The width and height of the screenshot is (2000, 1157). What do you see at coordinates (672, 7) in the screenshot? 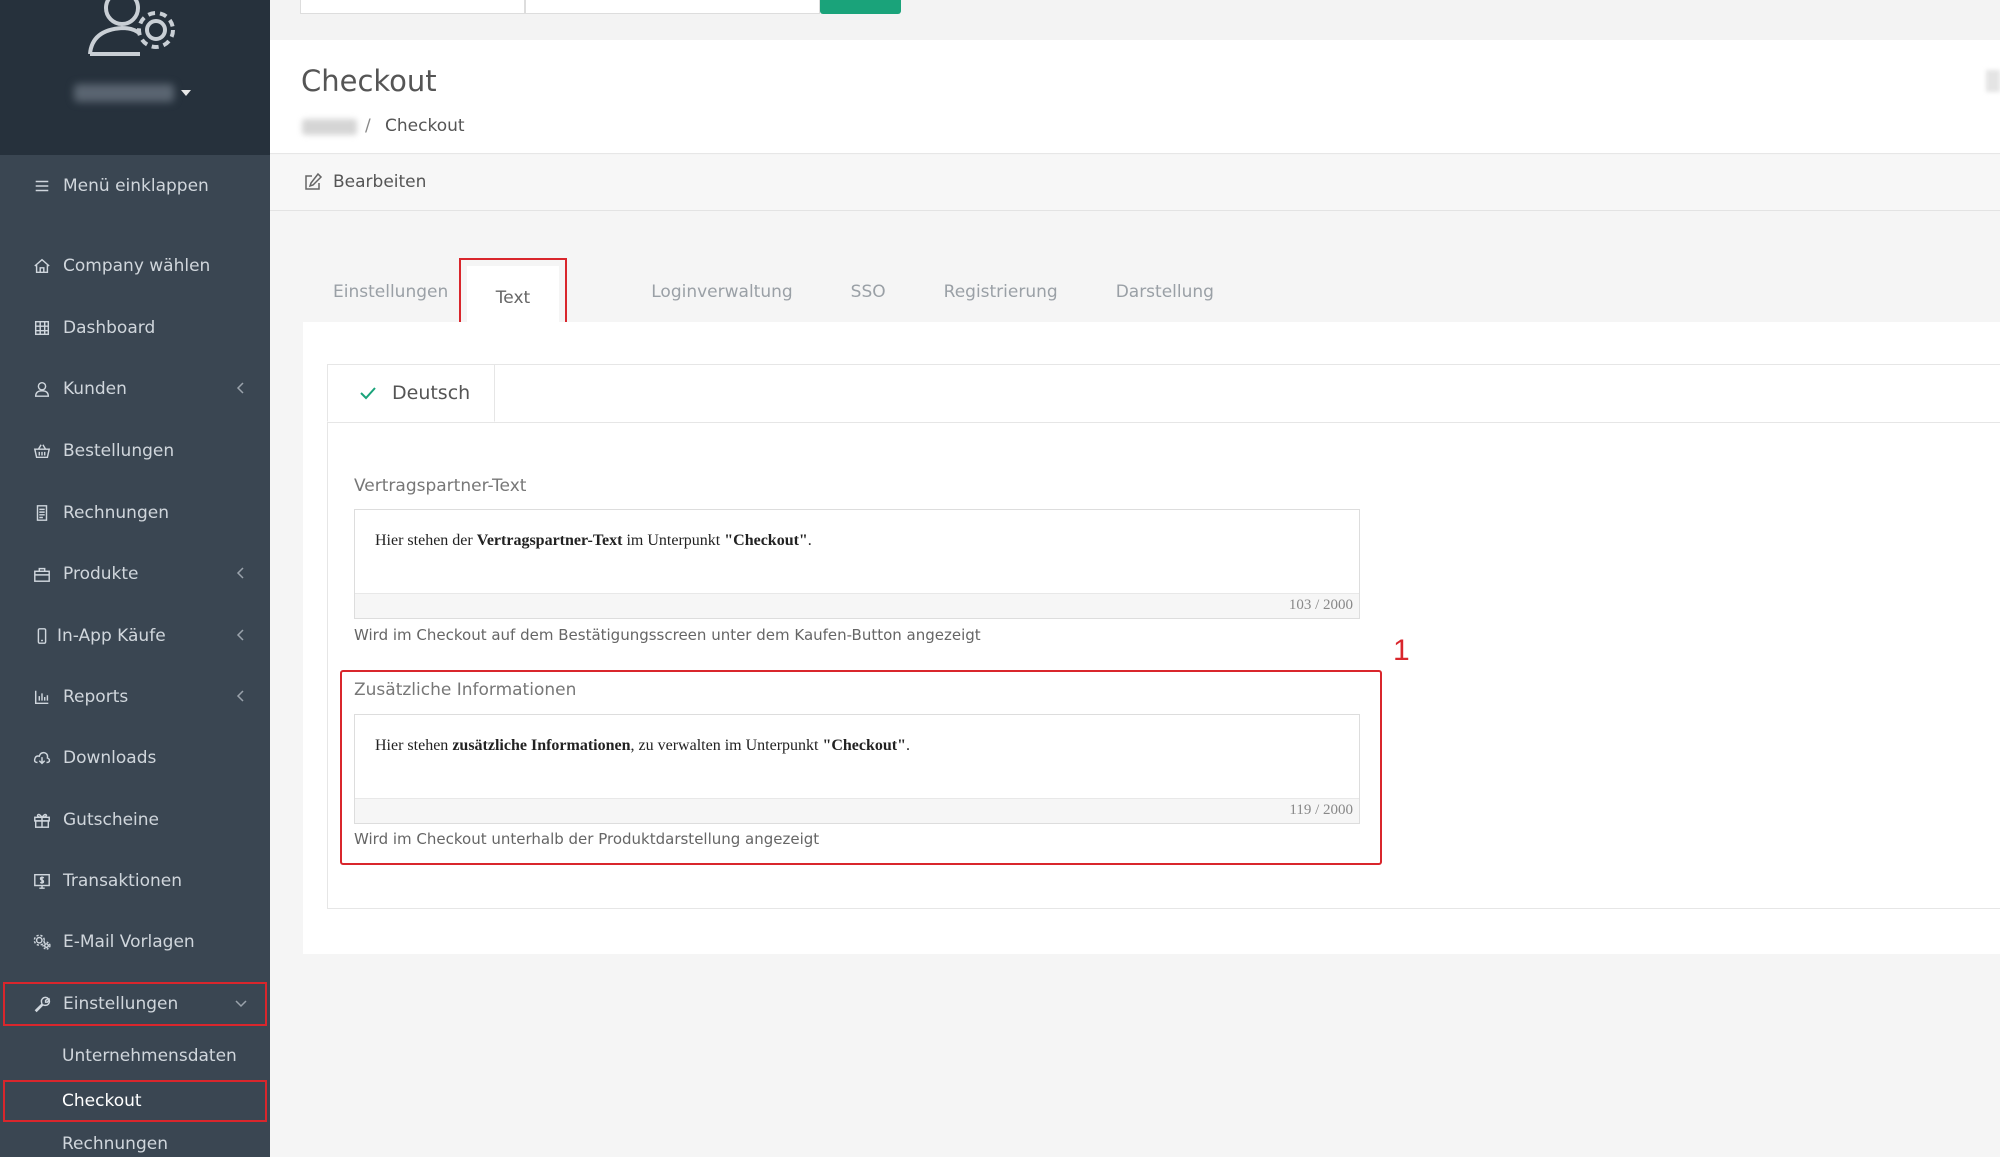
I see `top-search-input` at bounding box center [672, 7].